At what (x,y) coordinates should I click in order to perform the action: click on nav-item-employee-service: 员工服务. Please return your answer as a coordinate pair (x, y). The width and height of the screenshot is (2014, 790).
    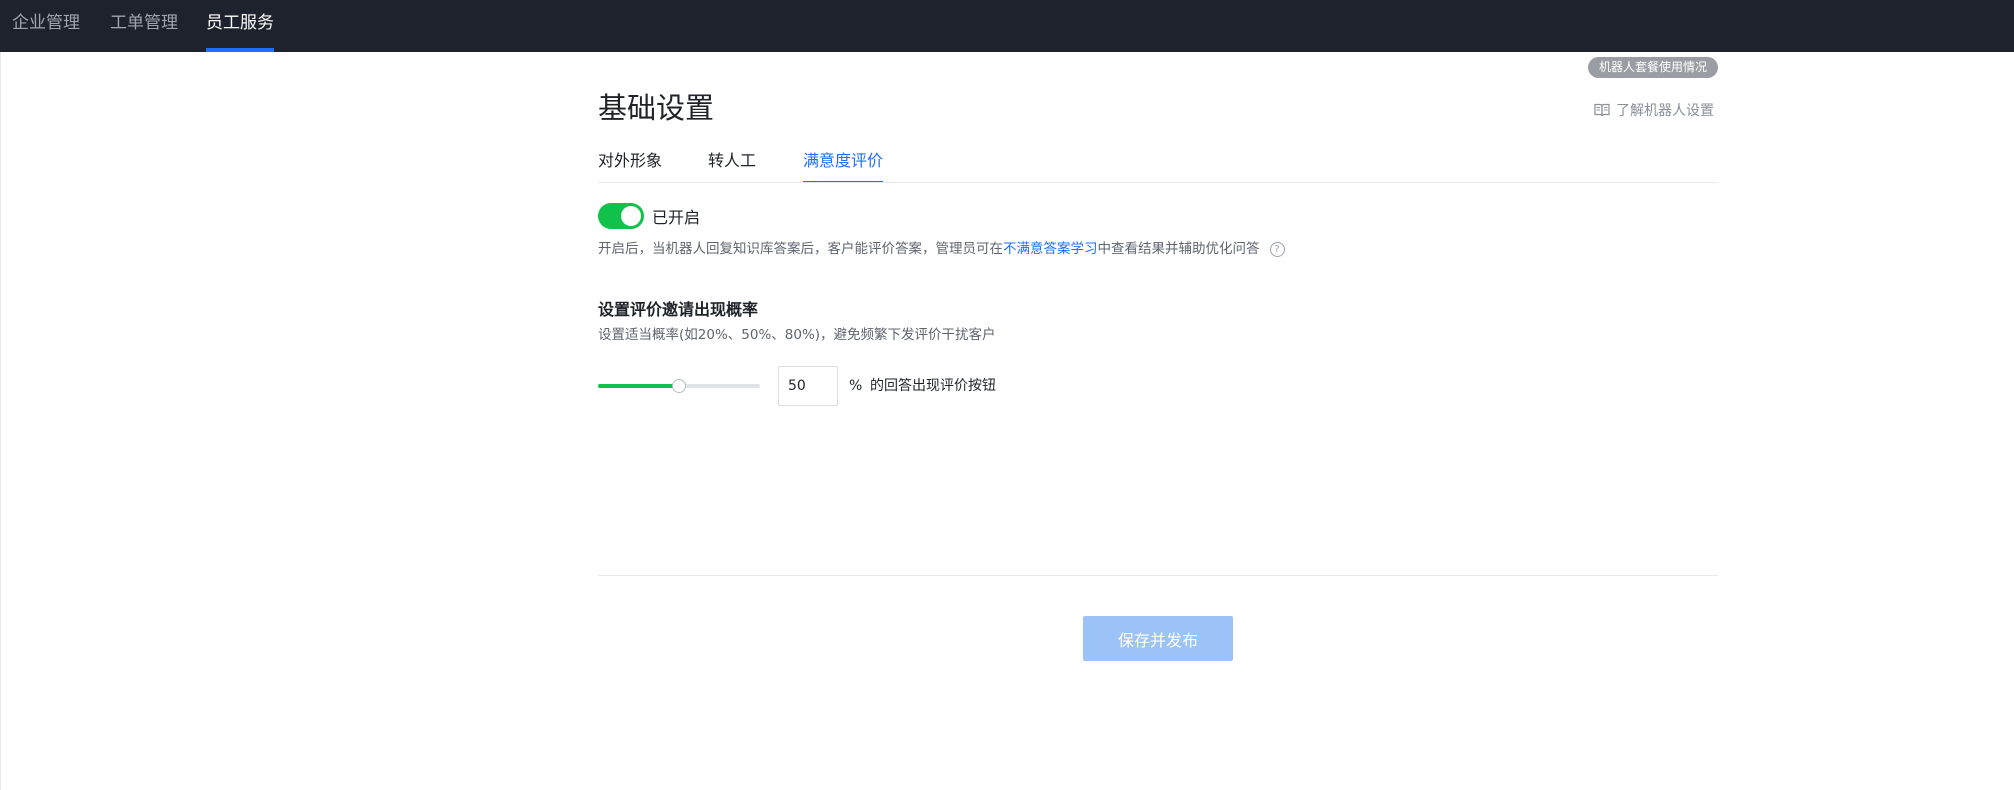
    Looking at the image, I should click on (240, 26).